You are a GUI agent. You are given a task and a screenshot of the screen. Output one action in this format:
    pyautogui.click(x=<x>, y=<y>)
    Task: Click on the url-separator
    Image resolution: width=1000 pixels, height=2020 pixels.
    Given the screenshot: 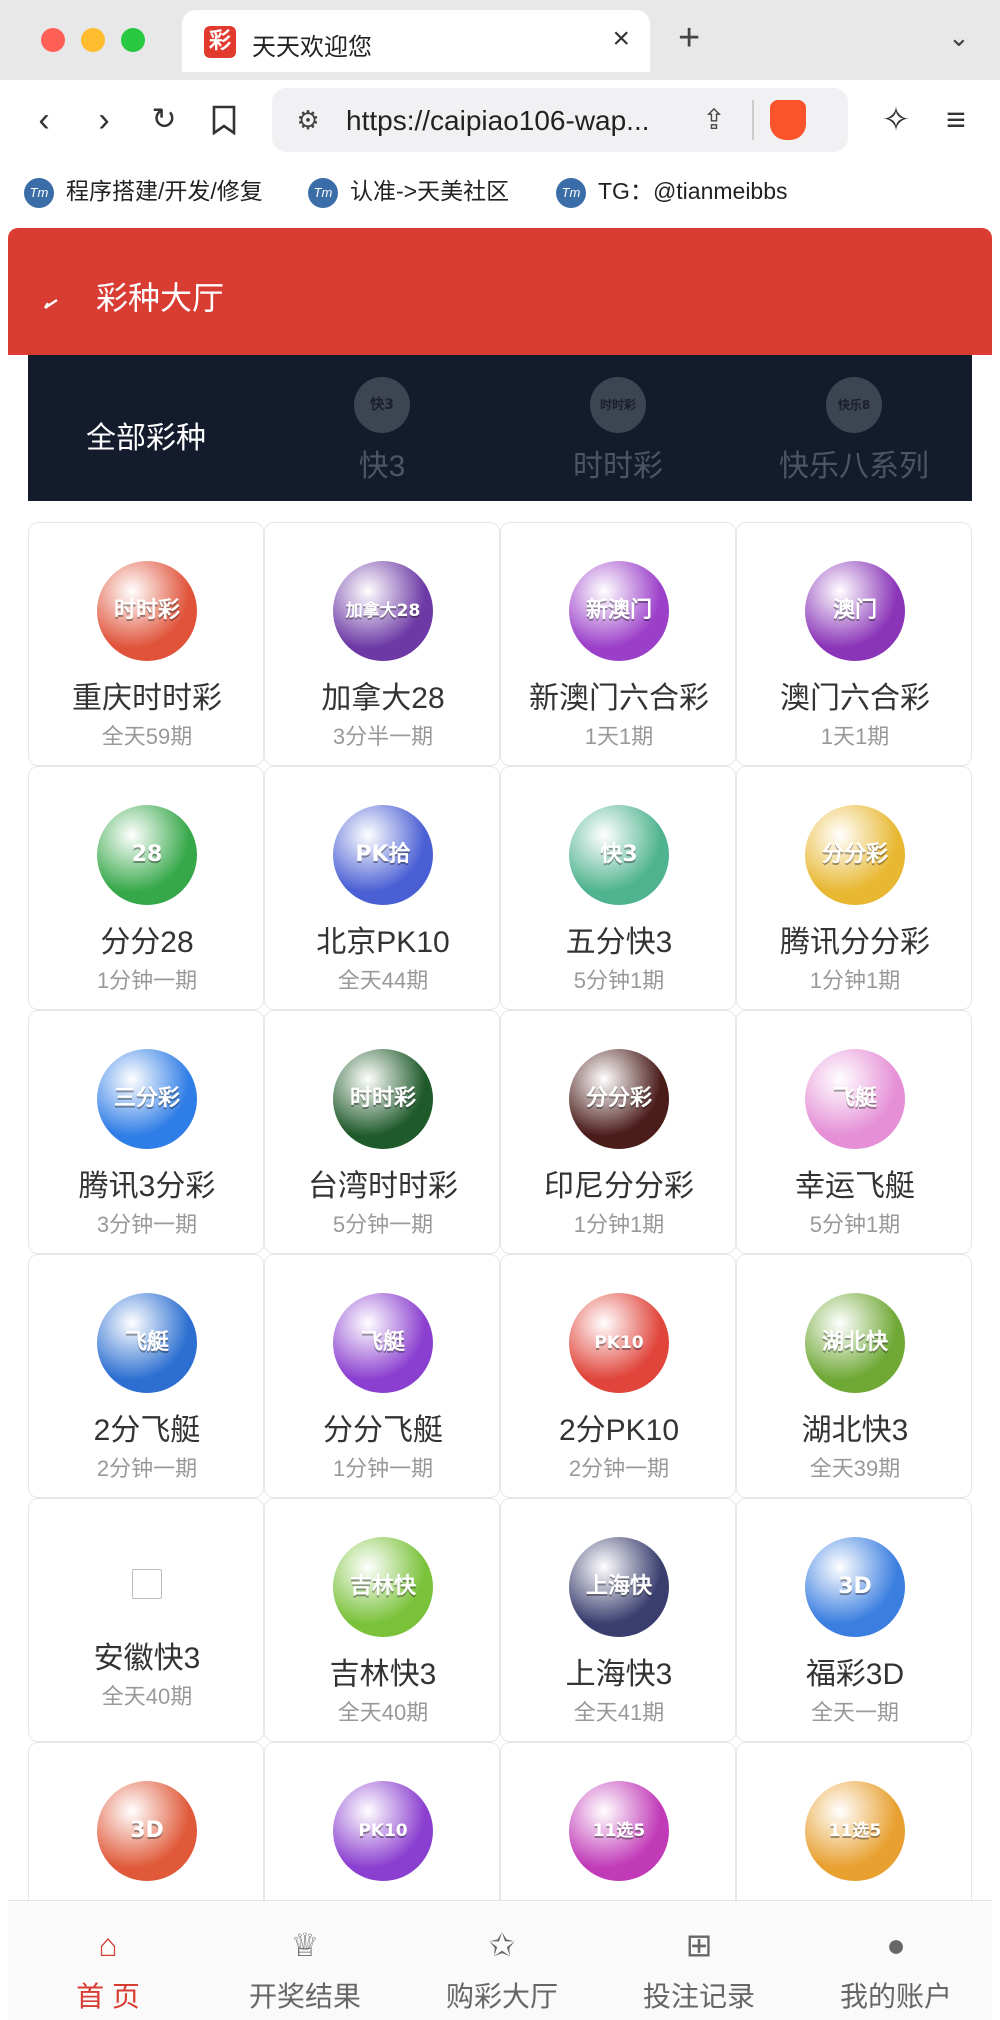 What is the action you would take?
    pyautogui.click(x=753, y=120)
    